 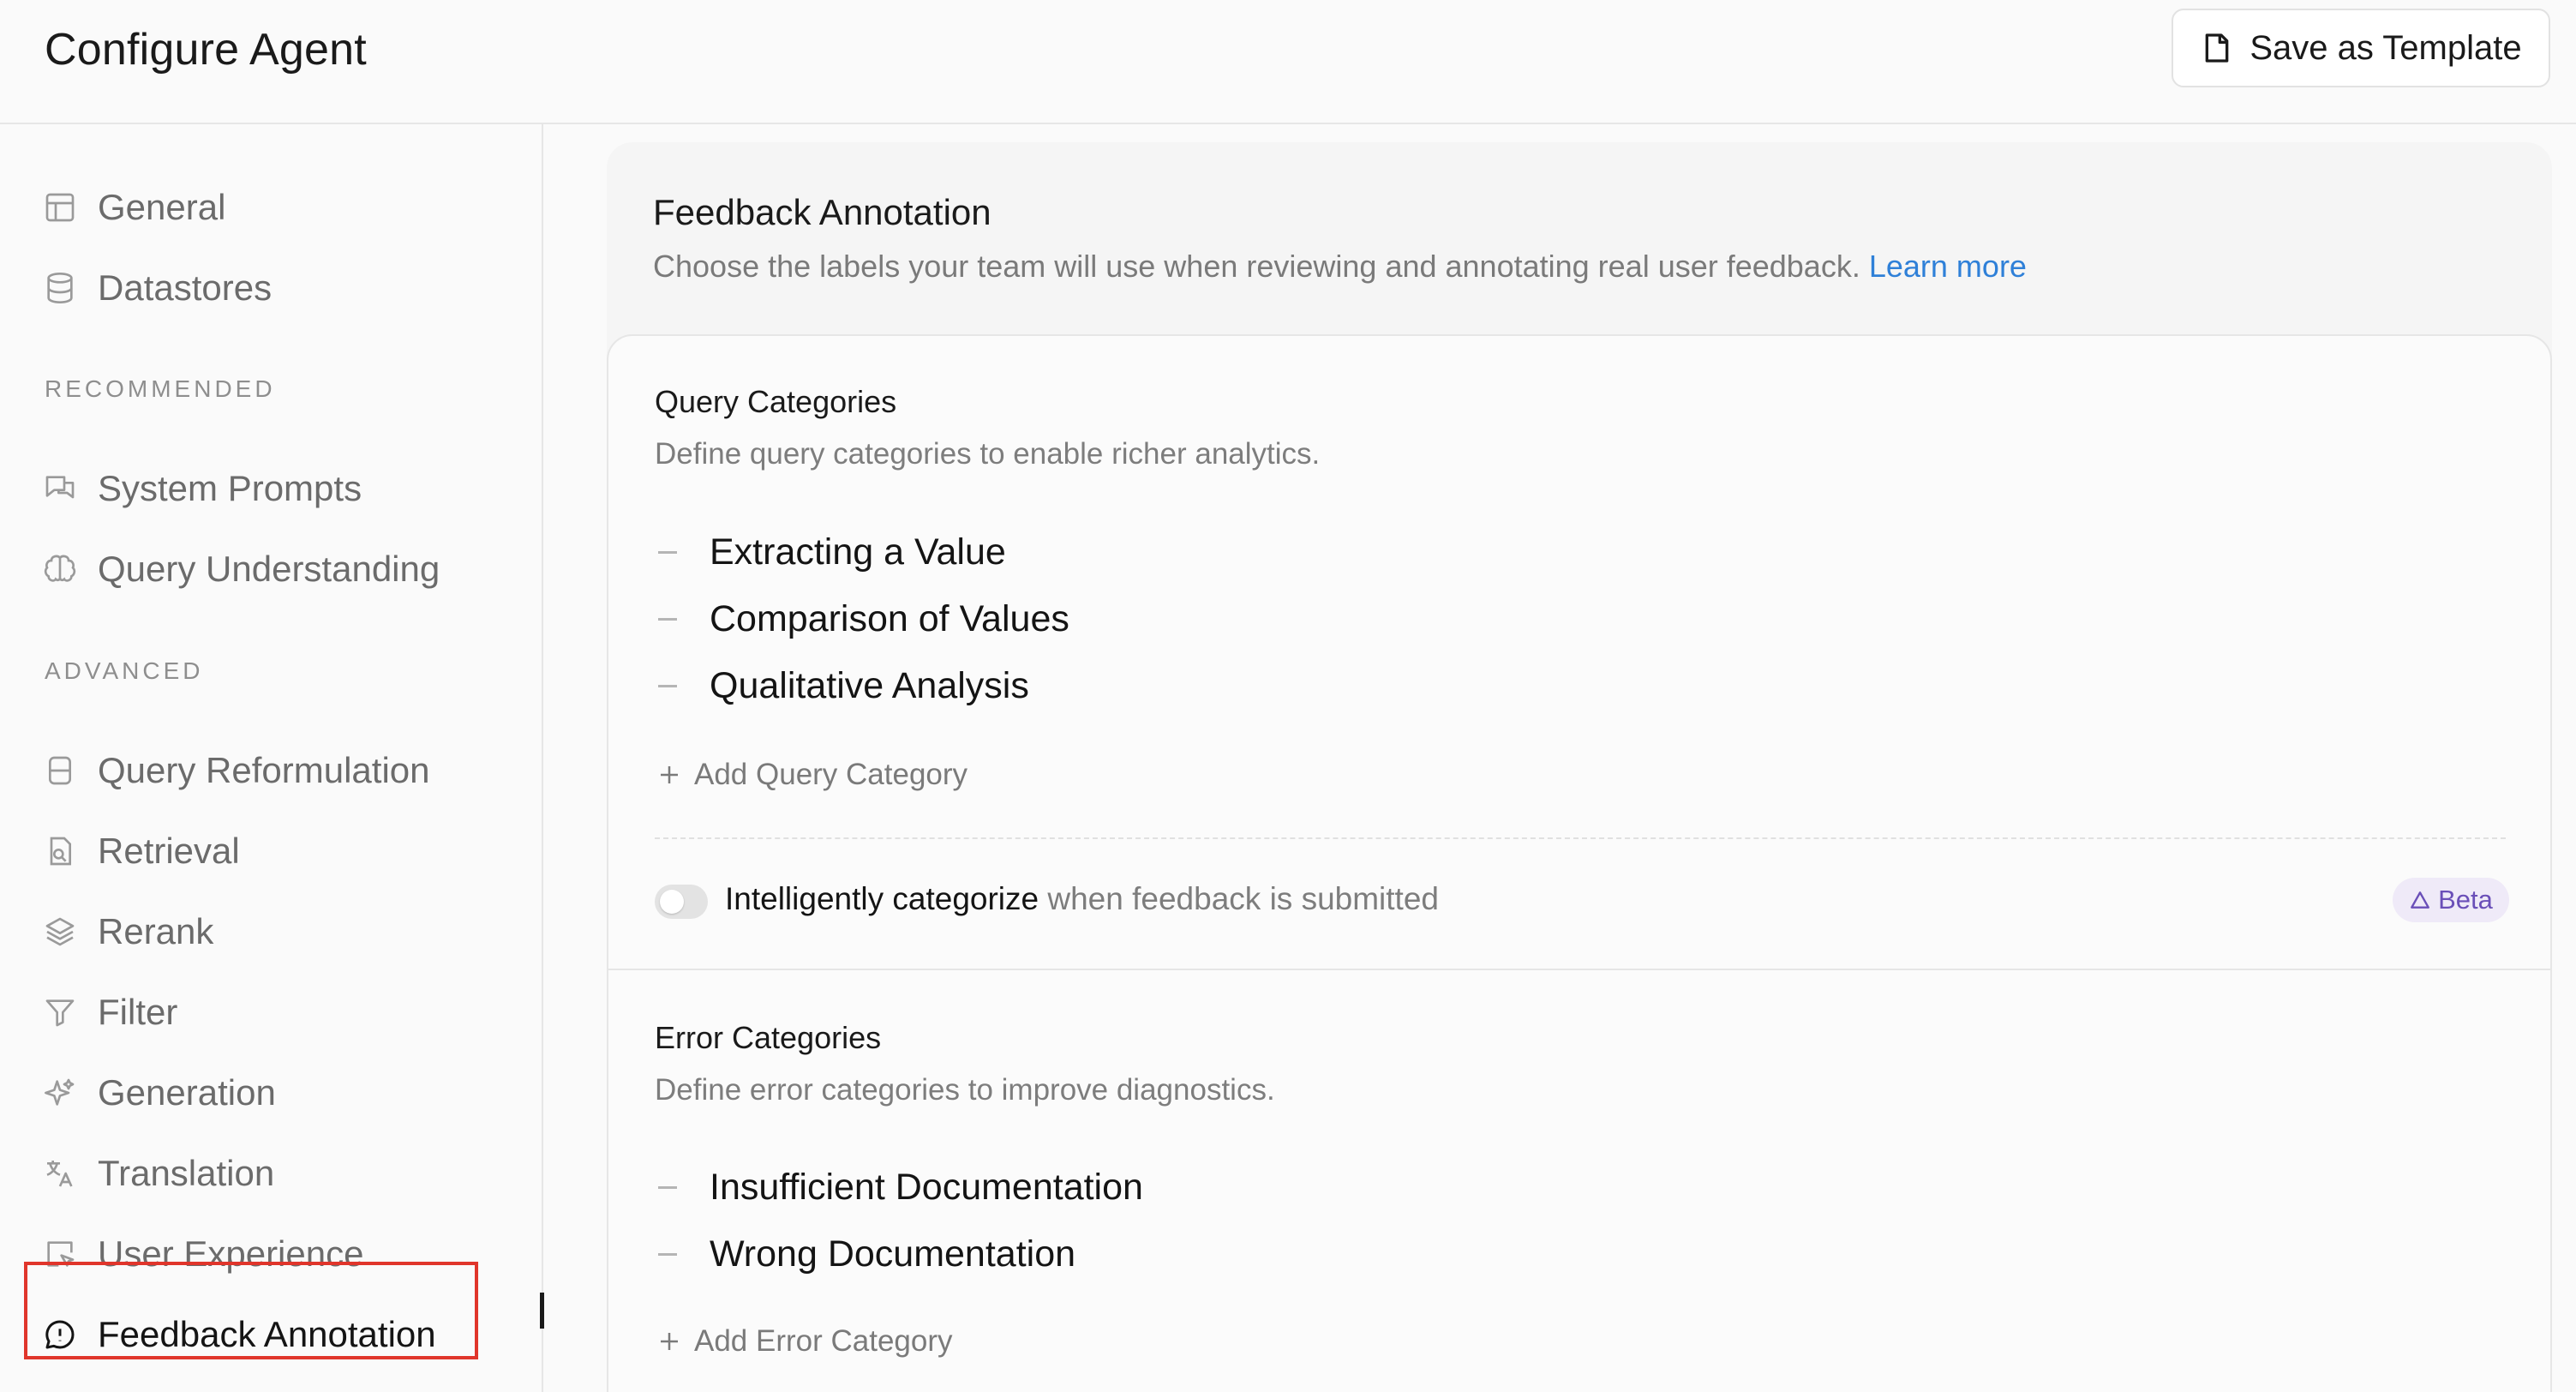 I want to click on query-category-label: Extracting a Value, so click(x=858, y=552).